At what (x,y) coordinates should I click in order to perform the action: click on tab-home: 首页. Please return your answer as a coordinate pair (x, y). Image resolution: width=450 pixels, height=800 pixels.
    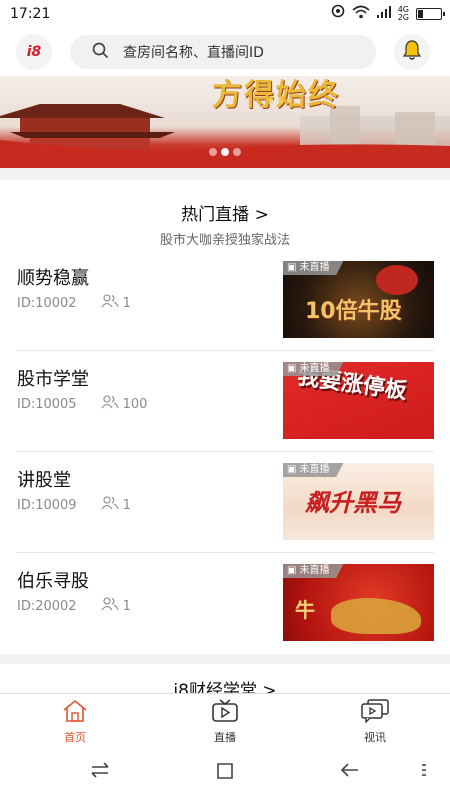
    Looking at the image, I should click on (75, 720).